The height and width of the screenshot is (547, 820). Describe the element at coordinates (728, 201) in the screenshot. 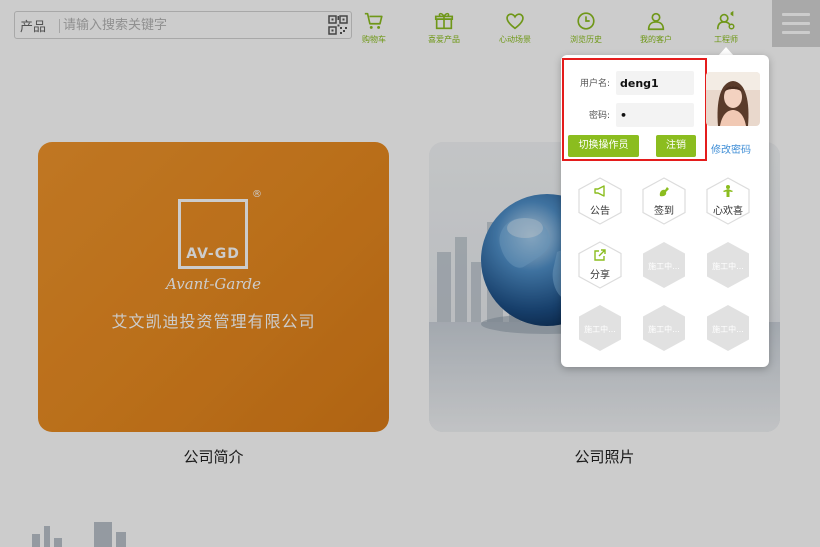

I see `tile-happiness: 心欢喜` at that location.